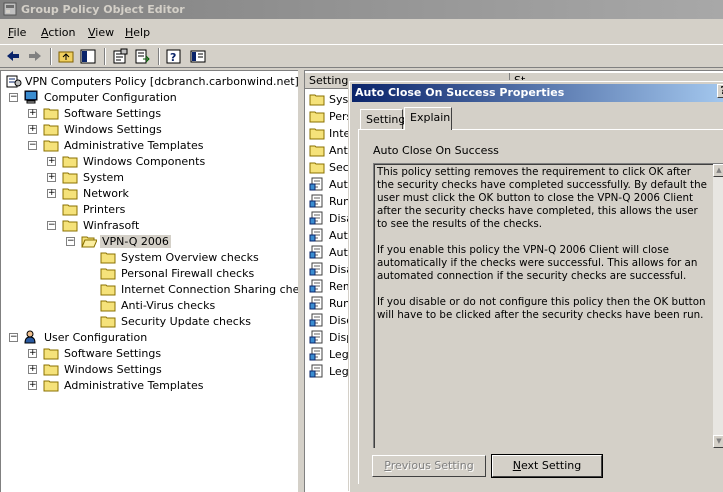 The image size is (723, 492). Describe the element at coordinates (149, 273) in the screenshot. I see `tree-personal-firewall-checks: Personal Firewall checks` at that location.